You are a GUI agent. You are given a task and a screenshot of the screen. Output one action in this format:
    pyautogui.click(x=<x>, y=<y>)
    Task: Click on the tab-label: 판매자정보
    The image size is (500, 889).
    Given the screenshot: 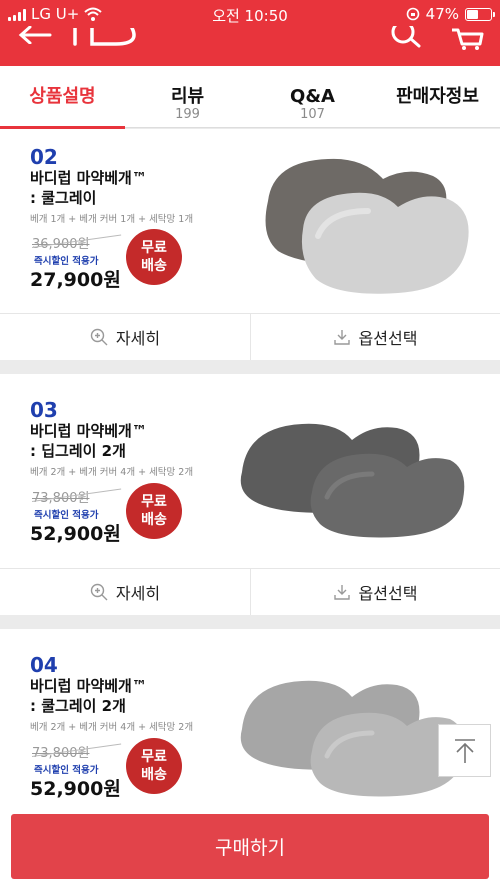 What is the action you would take?
    pyautogui.click(x=437, y=96)
    